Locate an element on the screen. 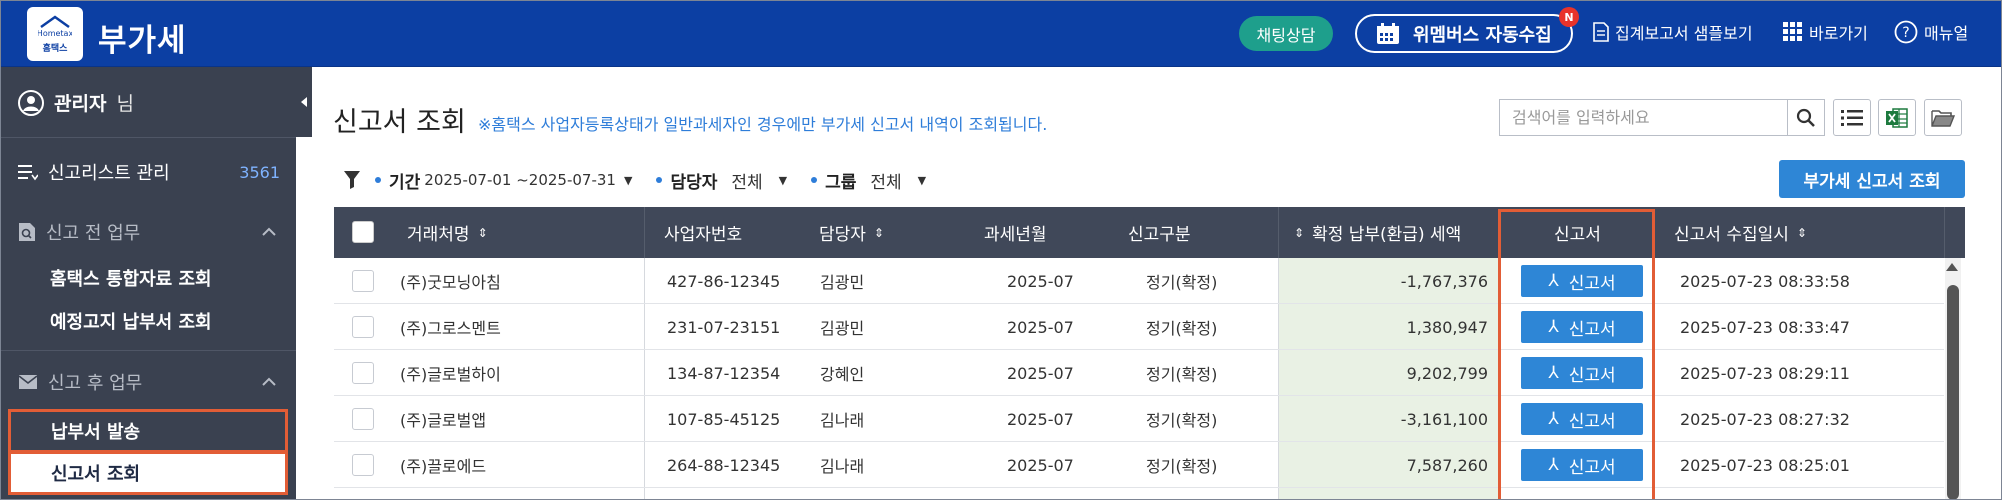  column-header-biz-no: 사업자번호 is located at coordinates (703, 235).